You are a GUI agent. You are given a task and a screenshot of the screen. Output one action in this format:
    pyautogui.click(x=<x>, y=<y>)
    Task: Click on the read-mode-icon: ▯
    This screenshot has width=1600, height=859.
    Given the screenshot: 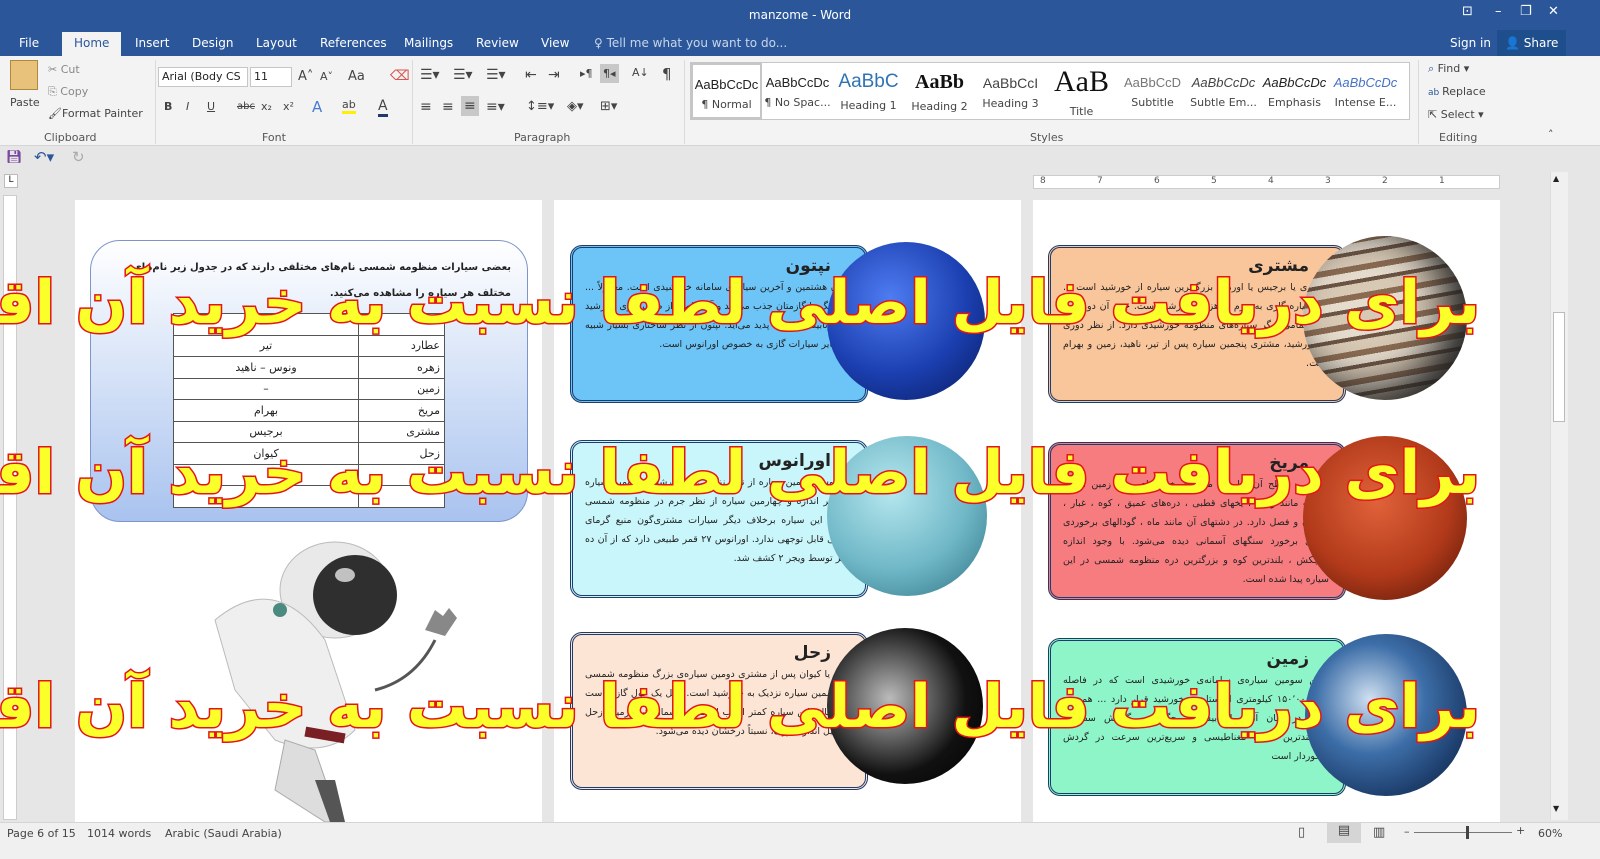 What is the action you would take?
    pyautogui.click(x=1301, y=832)
    